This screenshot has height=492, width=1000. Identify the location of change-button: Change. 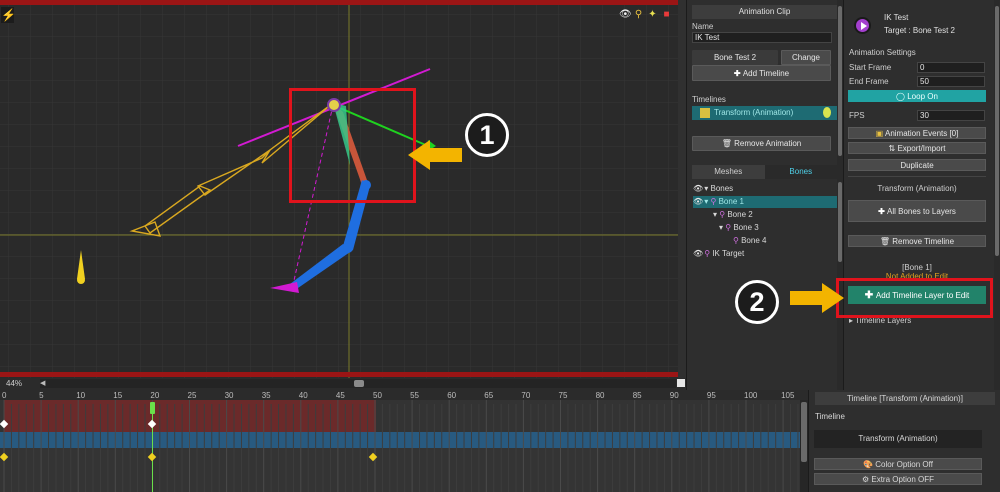
(806, 57).